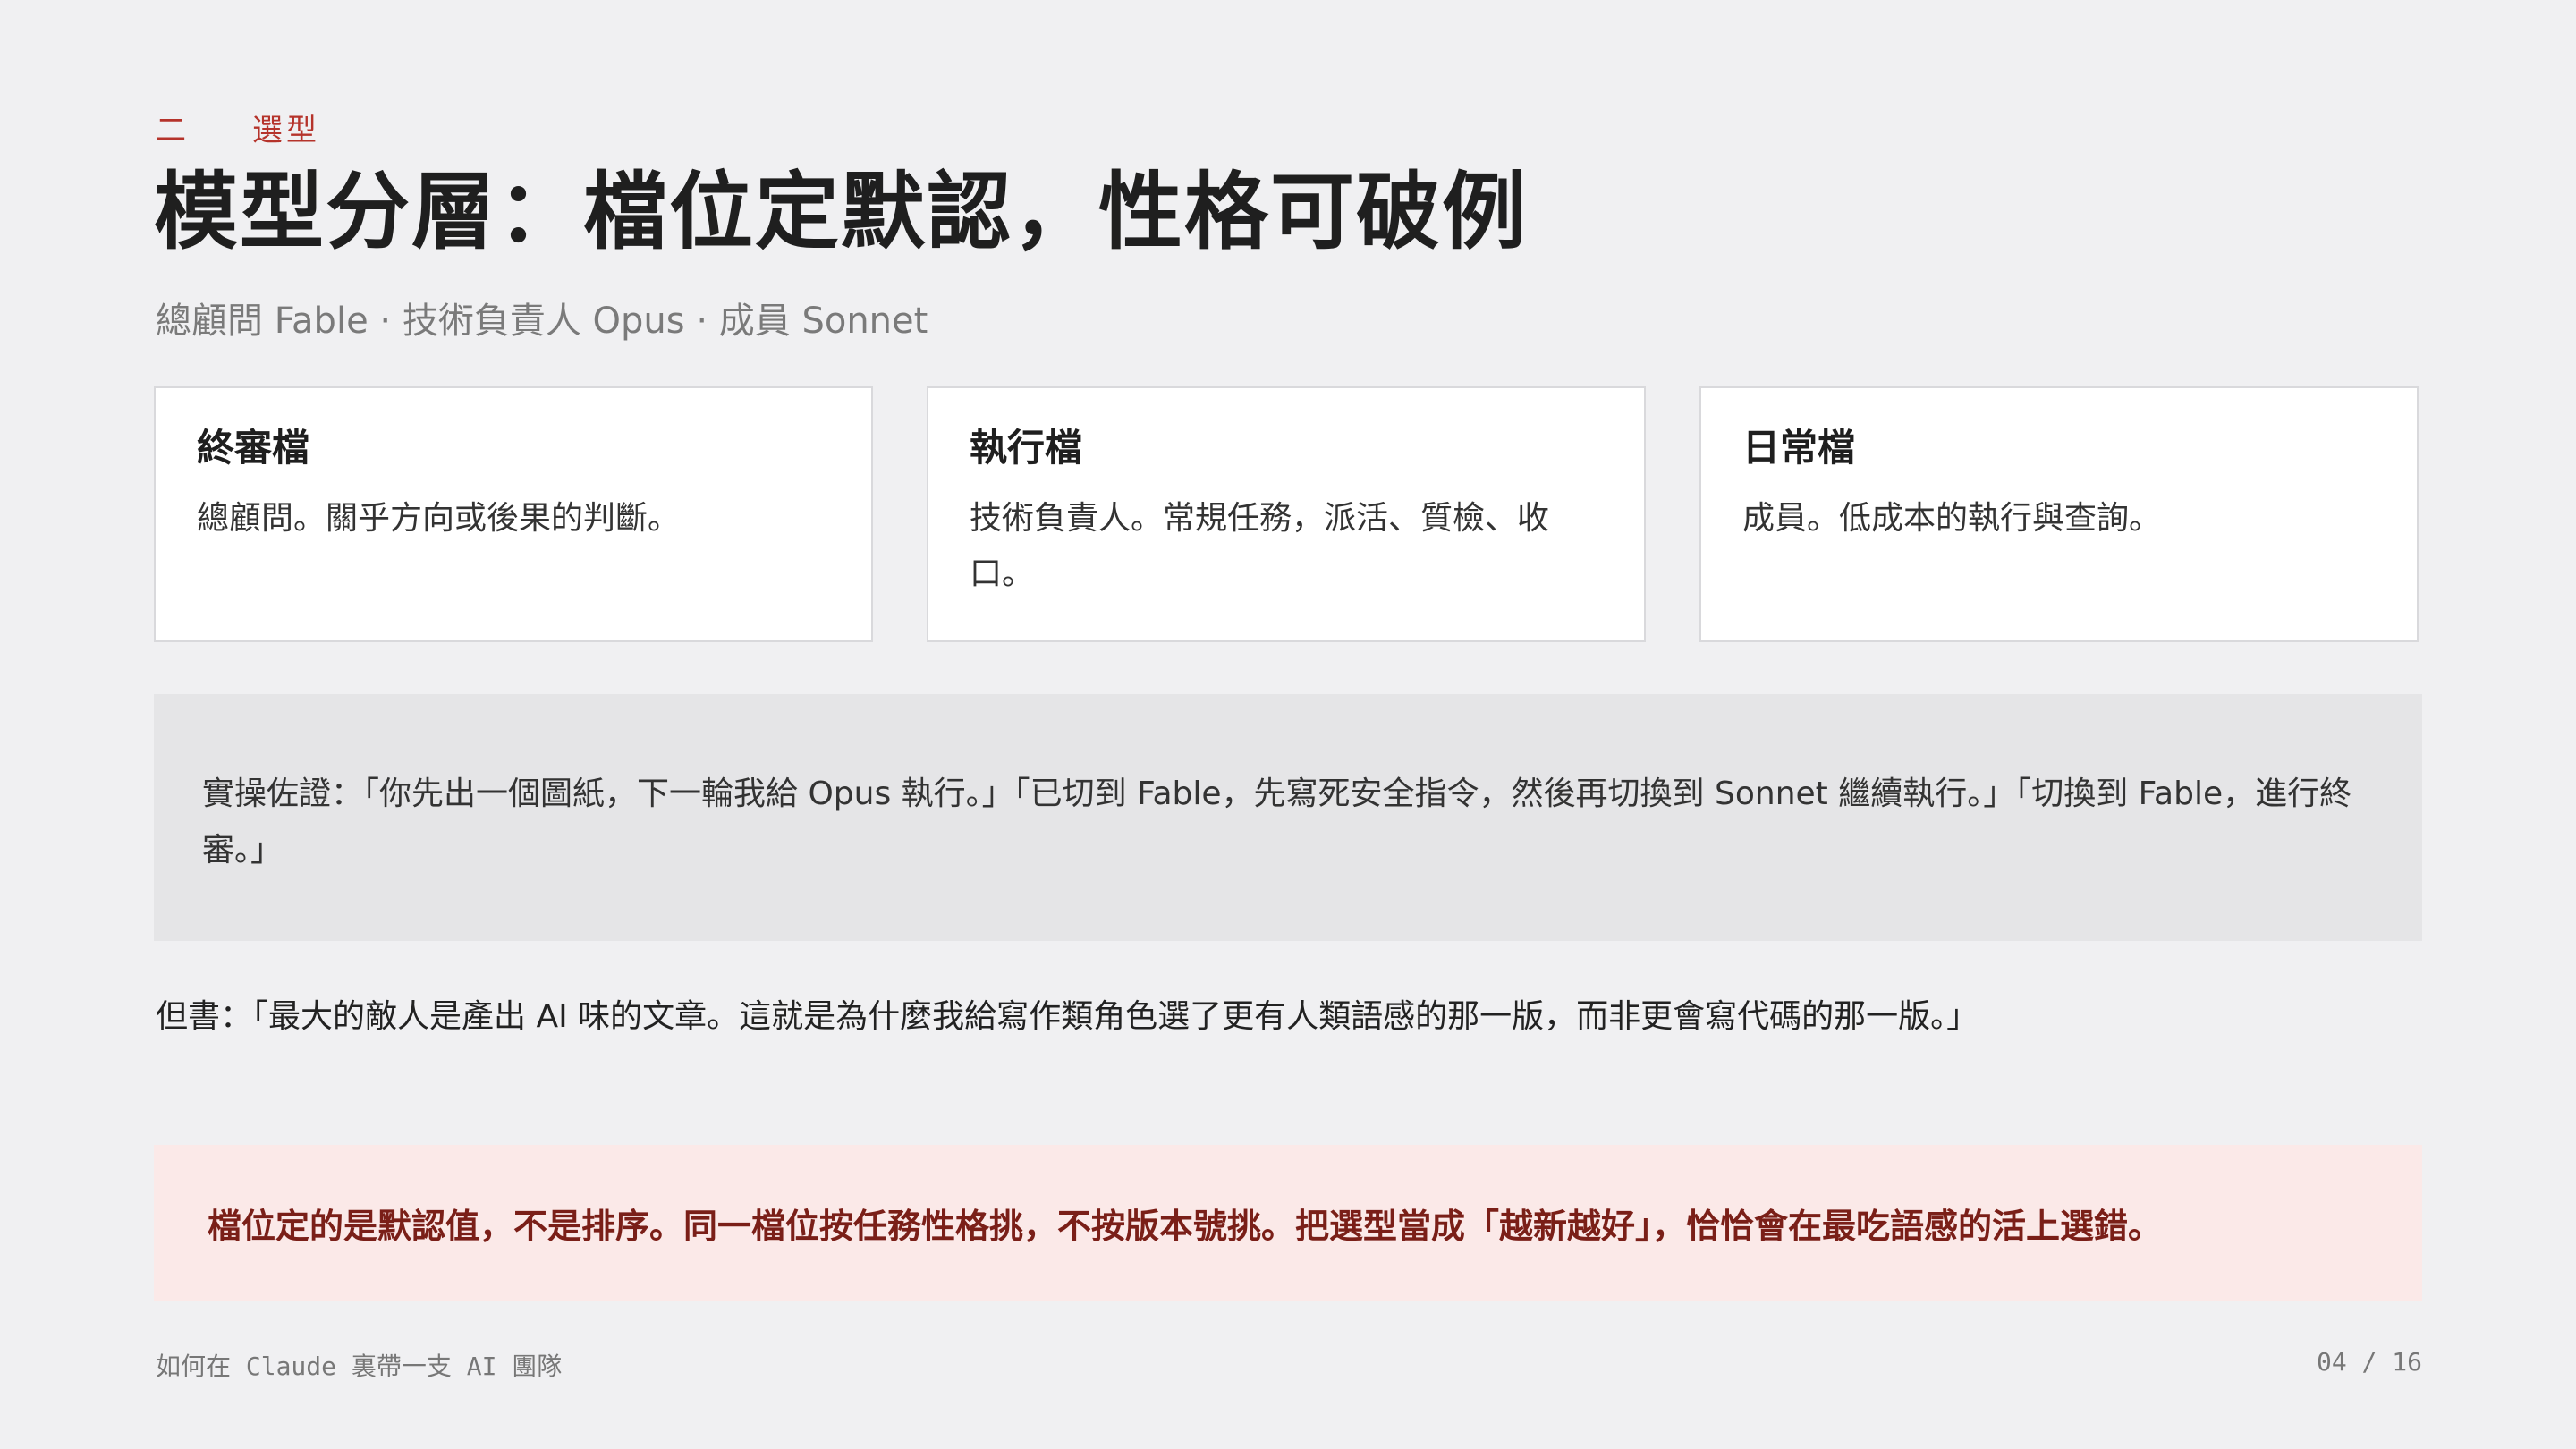  I want to click on card-title: 執行檔, so click(1026, 448).